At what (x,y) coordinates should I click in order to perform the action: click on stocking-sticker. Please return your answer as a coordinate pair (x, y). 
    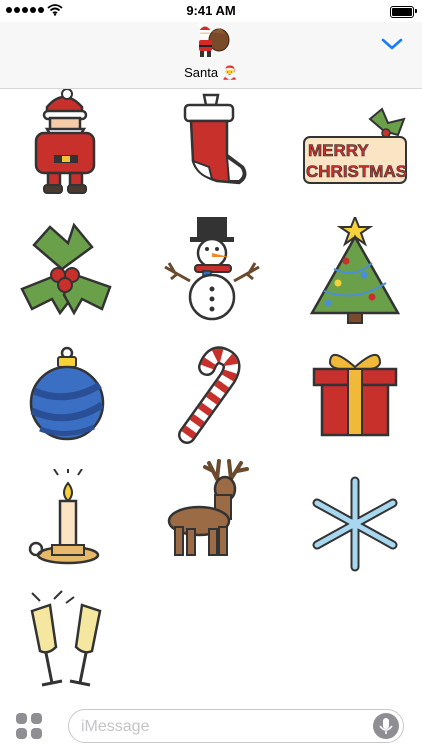
    Looking at the image, I should click on (212, 144).